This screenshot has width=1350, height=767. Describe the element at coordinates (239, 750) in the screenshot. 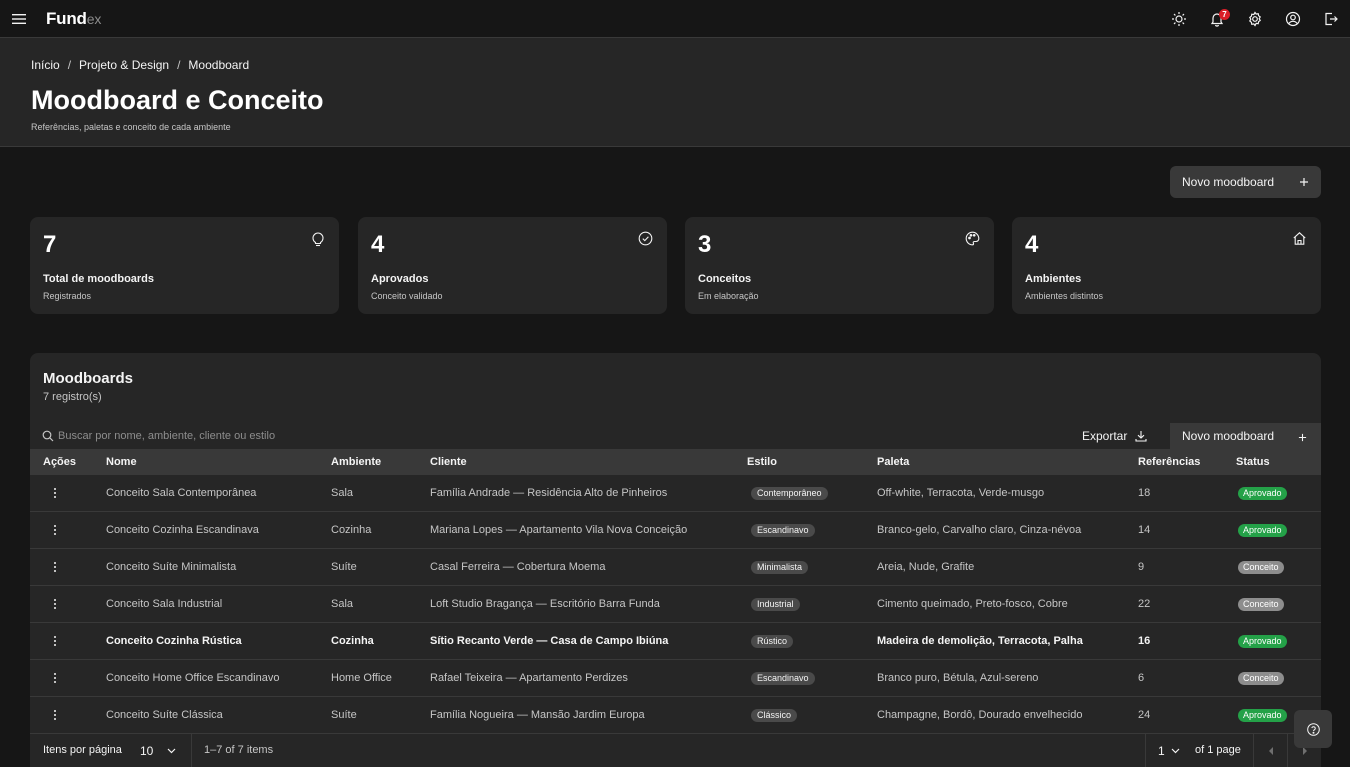

I see `items-range: 1–7 of 7 items` at that location.